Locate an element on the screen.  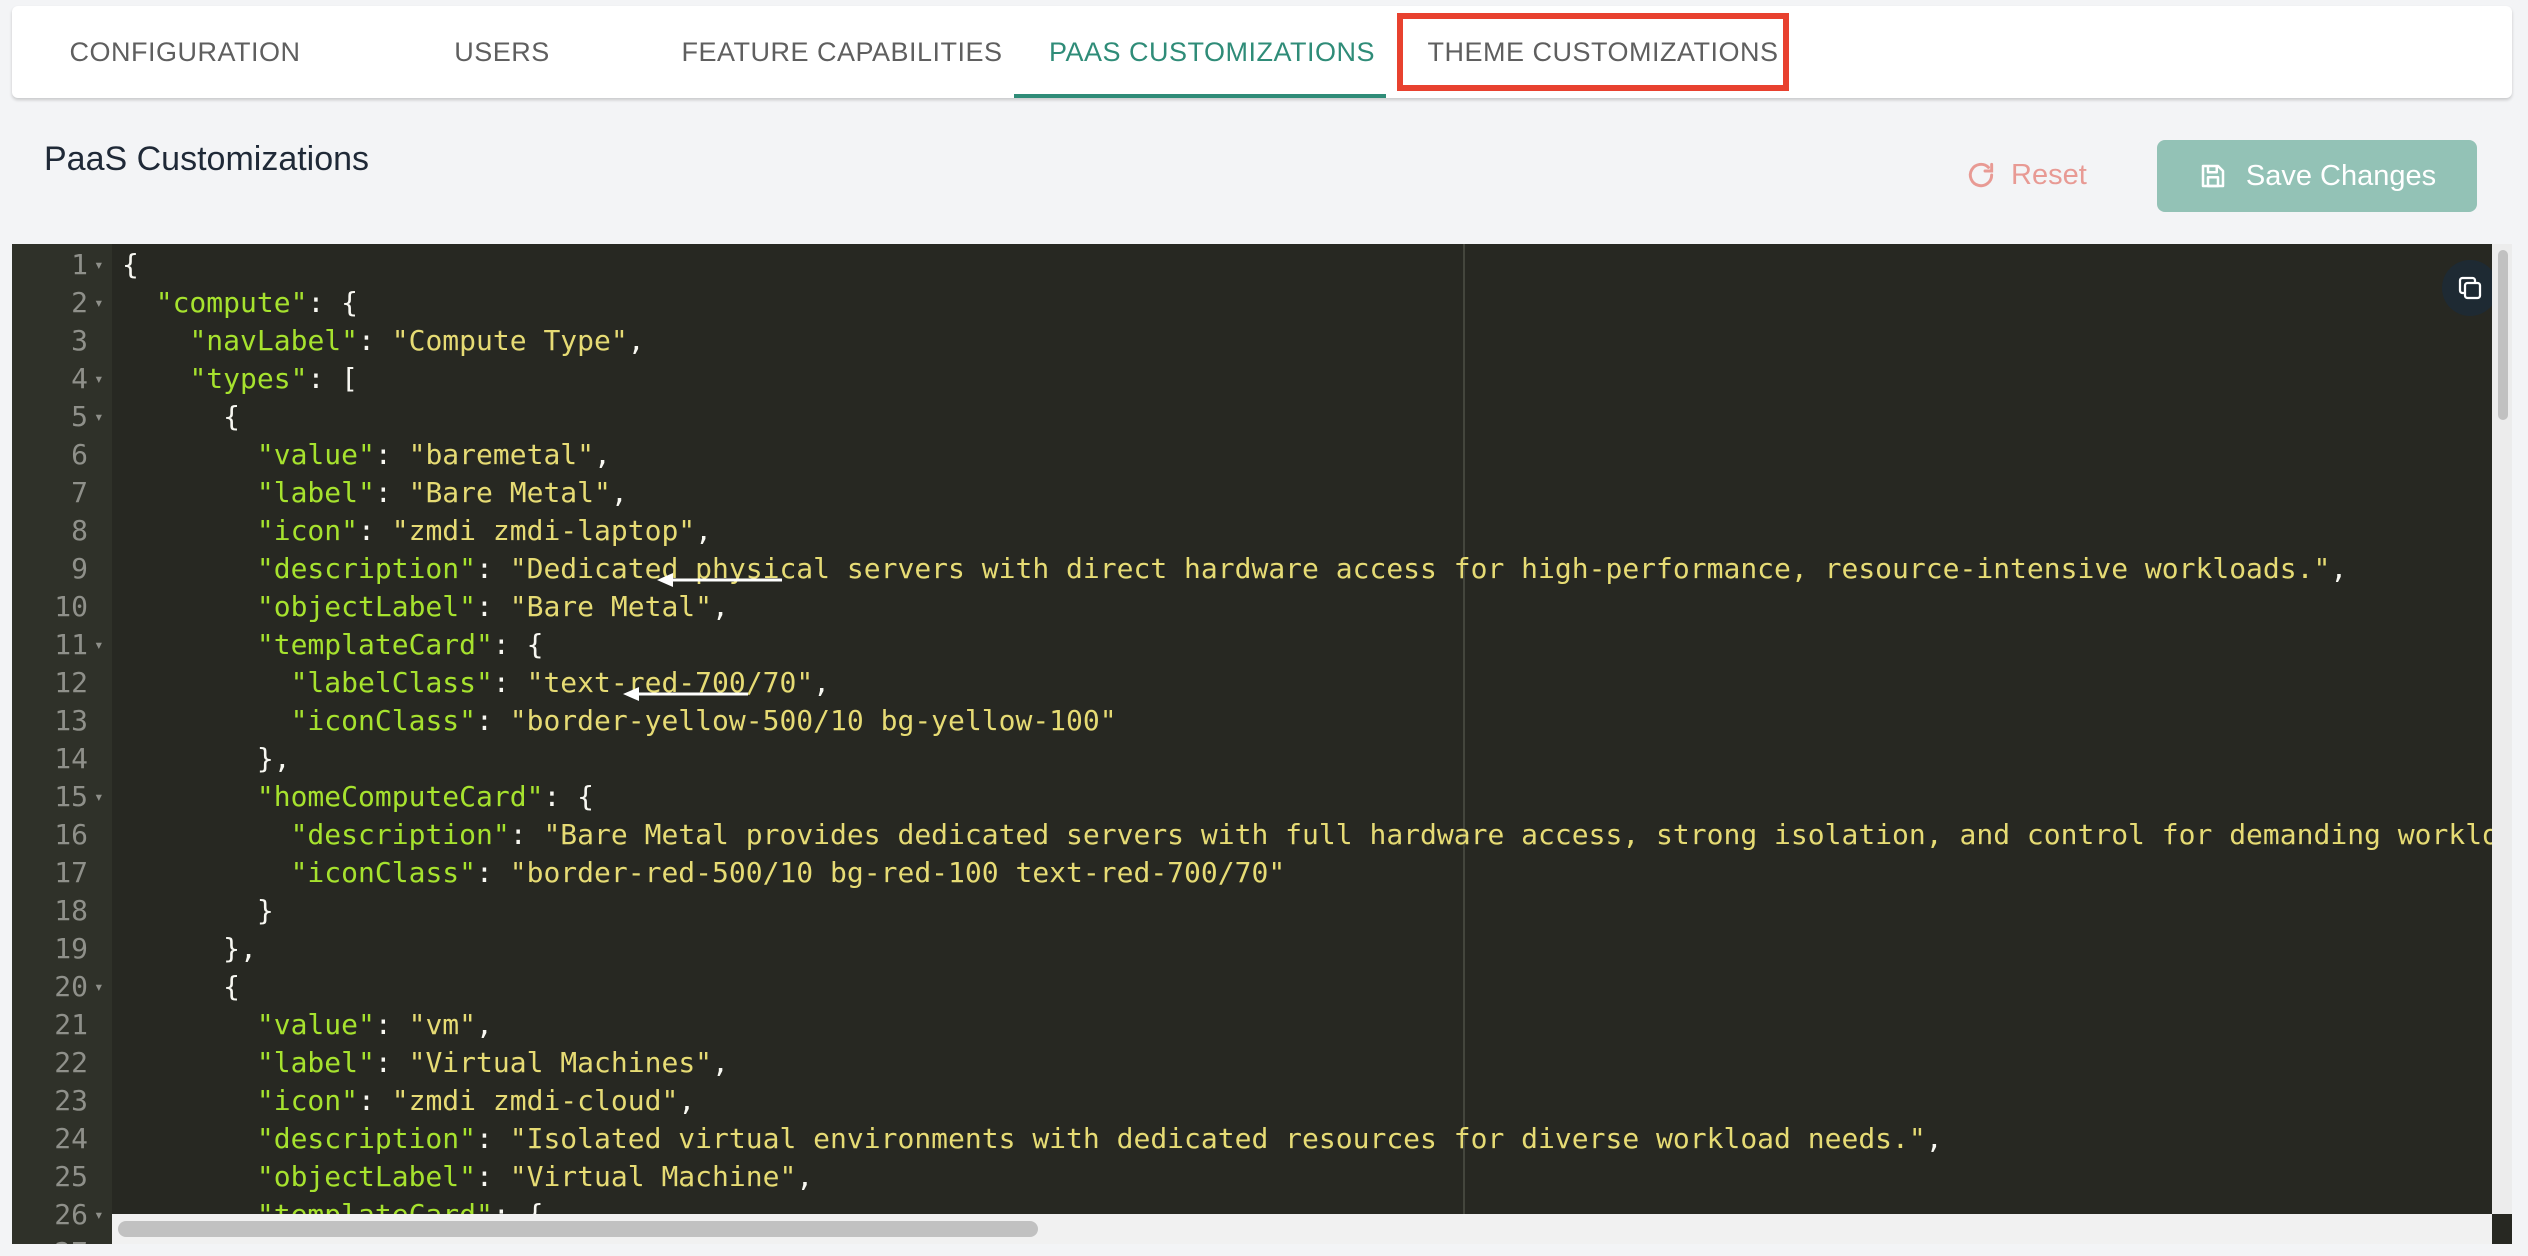
code-line: 22 "label": "Virtual Machines", is located at coordinates (1252, 1063).